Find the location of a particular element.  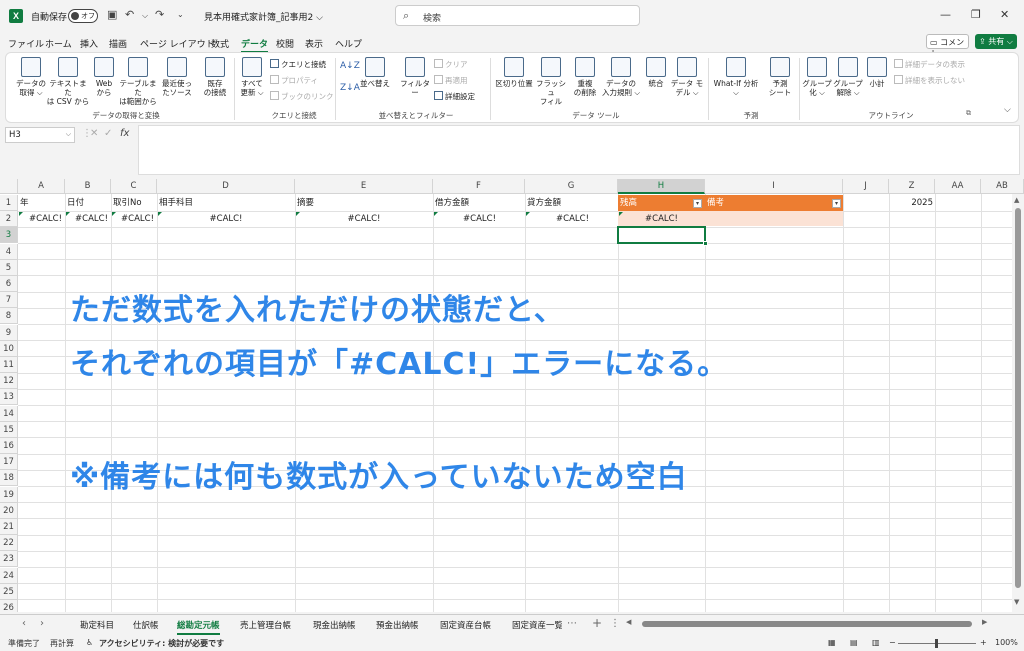

column-header: J is located at coordinates (866, 186).